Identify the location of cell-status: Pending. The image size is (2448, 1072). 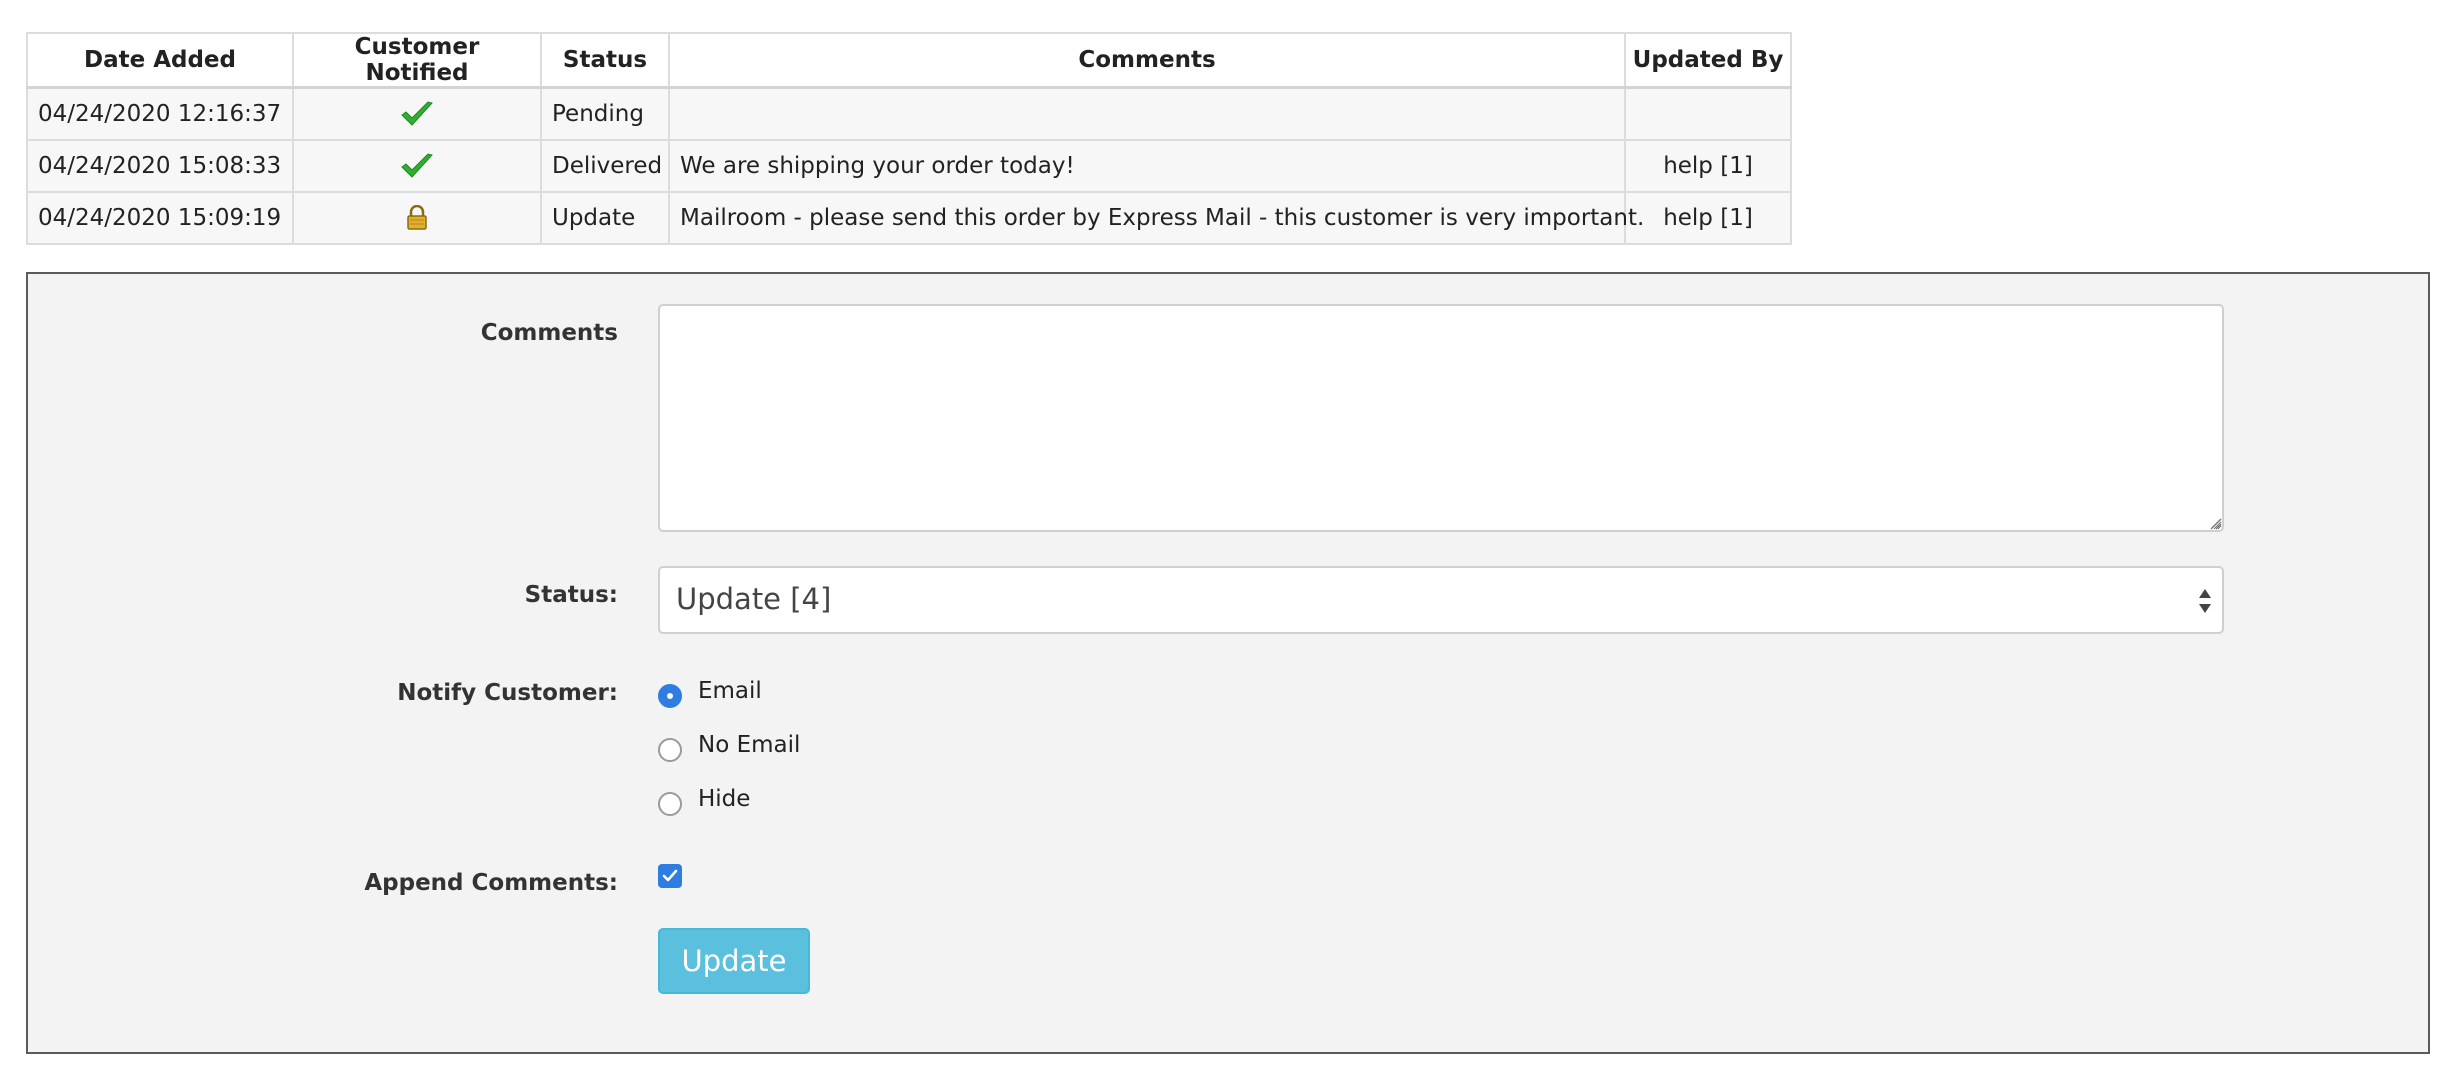
(605, 113).